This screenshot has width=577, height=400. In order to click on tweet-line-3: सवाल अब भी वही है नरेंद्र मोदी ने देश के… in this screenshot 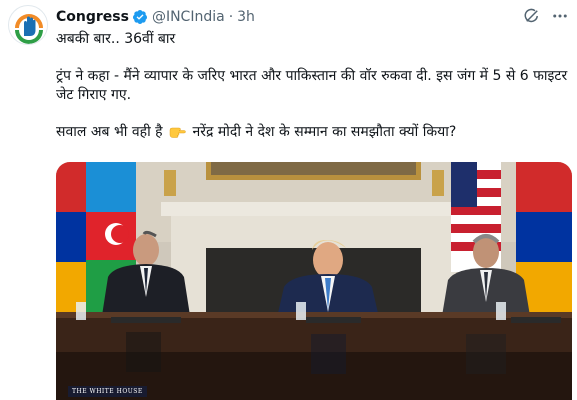, I will do `click(314, 132)`.